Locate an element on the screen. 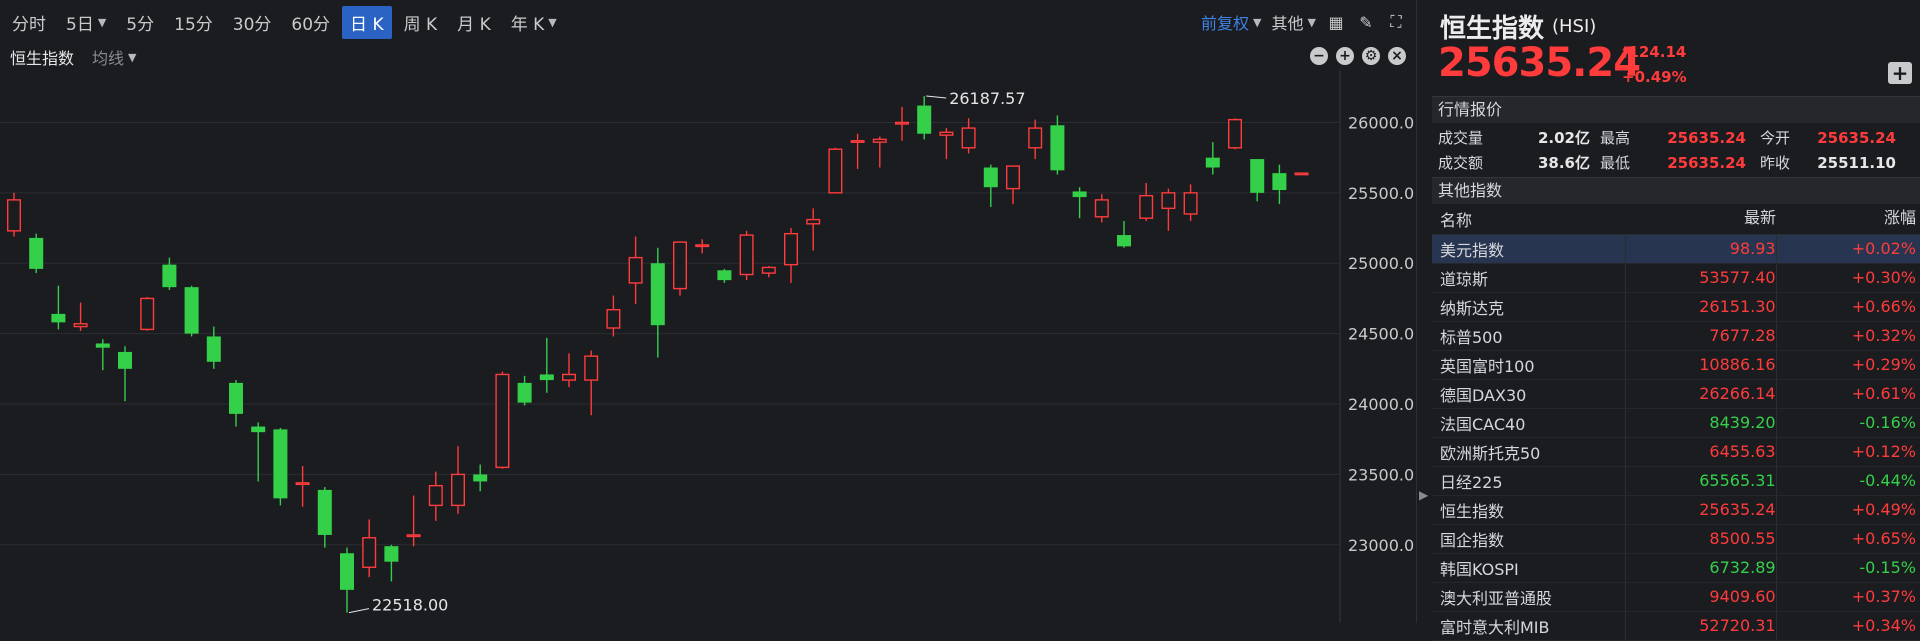 The height and width of the screenshot is (641, 1920). index-row: 日经225 65565.31 -0.44% is located at coordinates (1676, 481).